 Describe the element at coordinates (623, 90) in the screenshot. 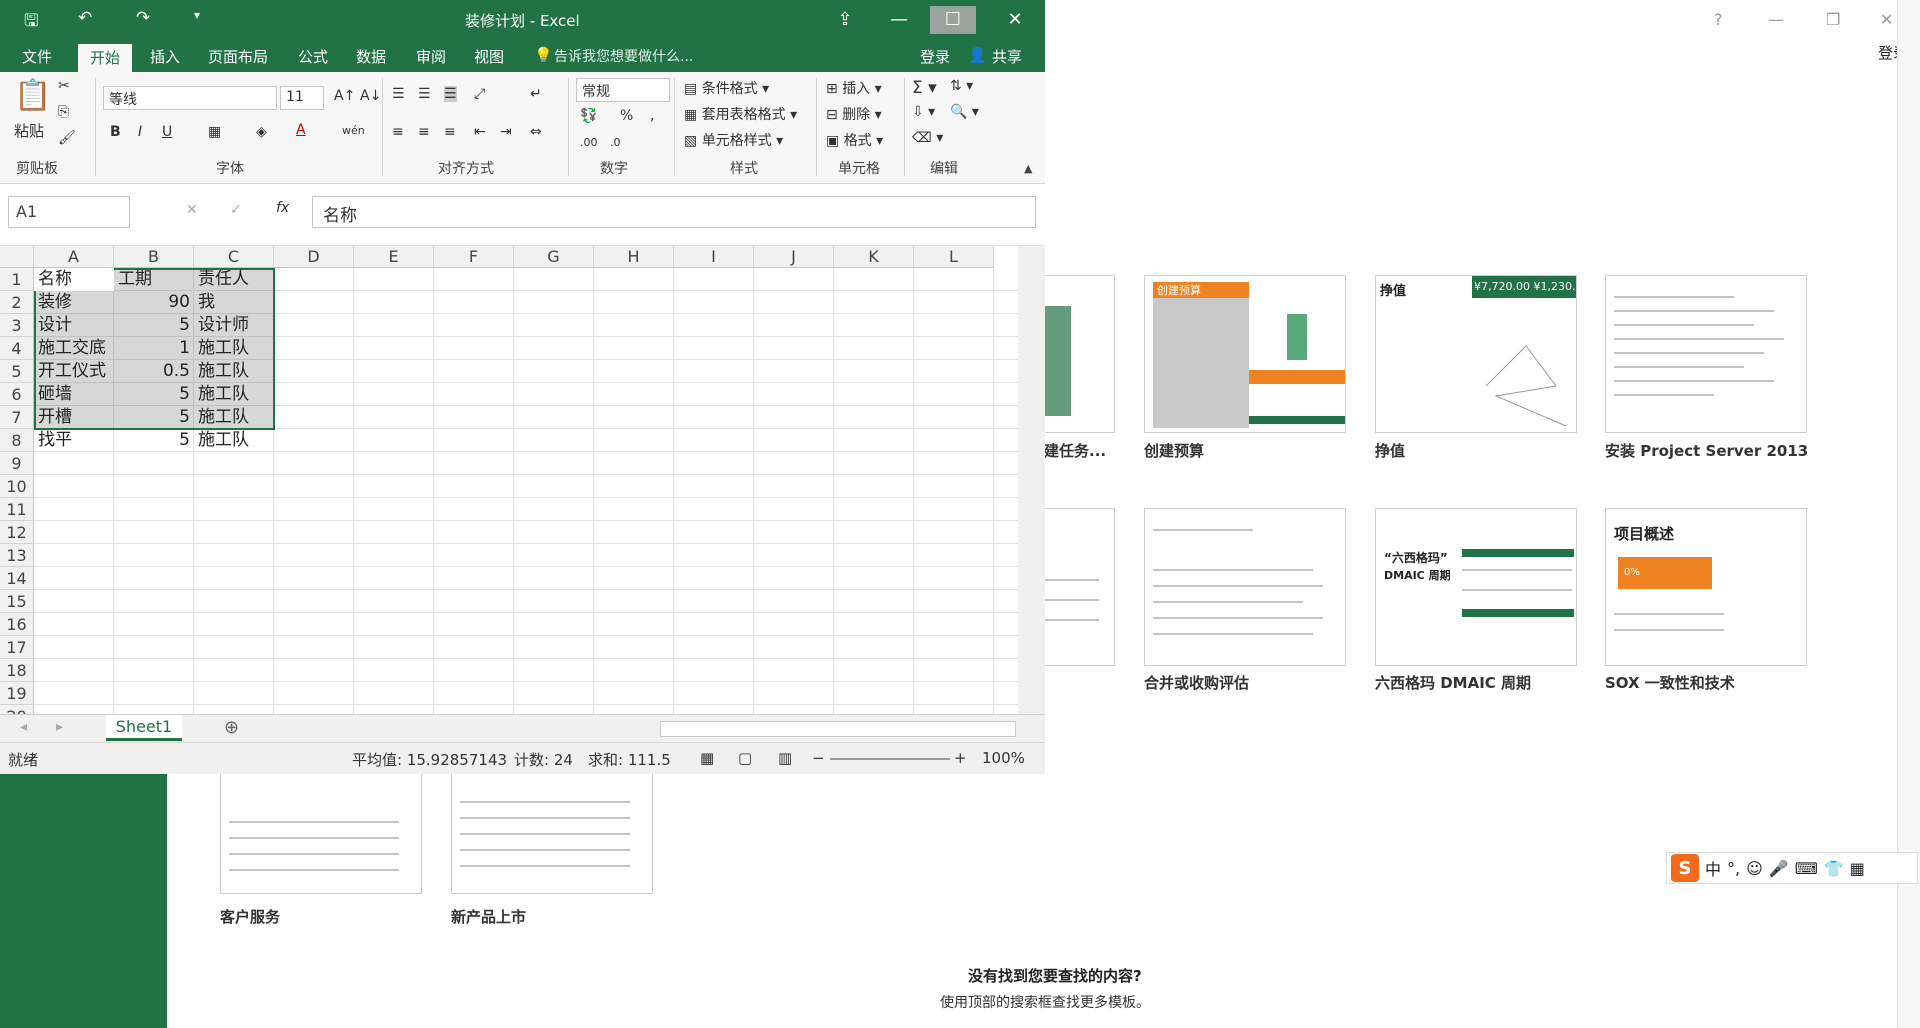

I see `number-format-select: 常规` at that location.